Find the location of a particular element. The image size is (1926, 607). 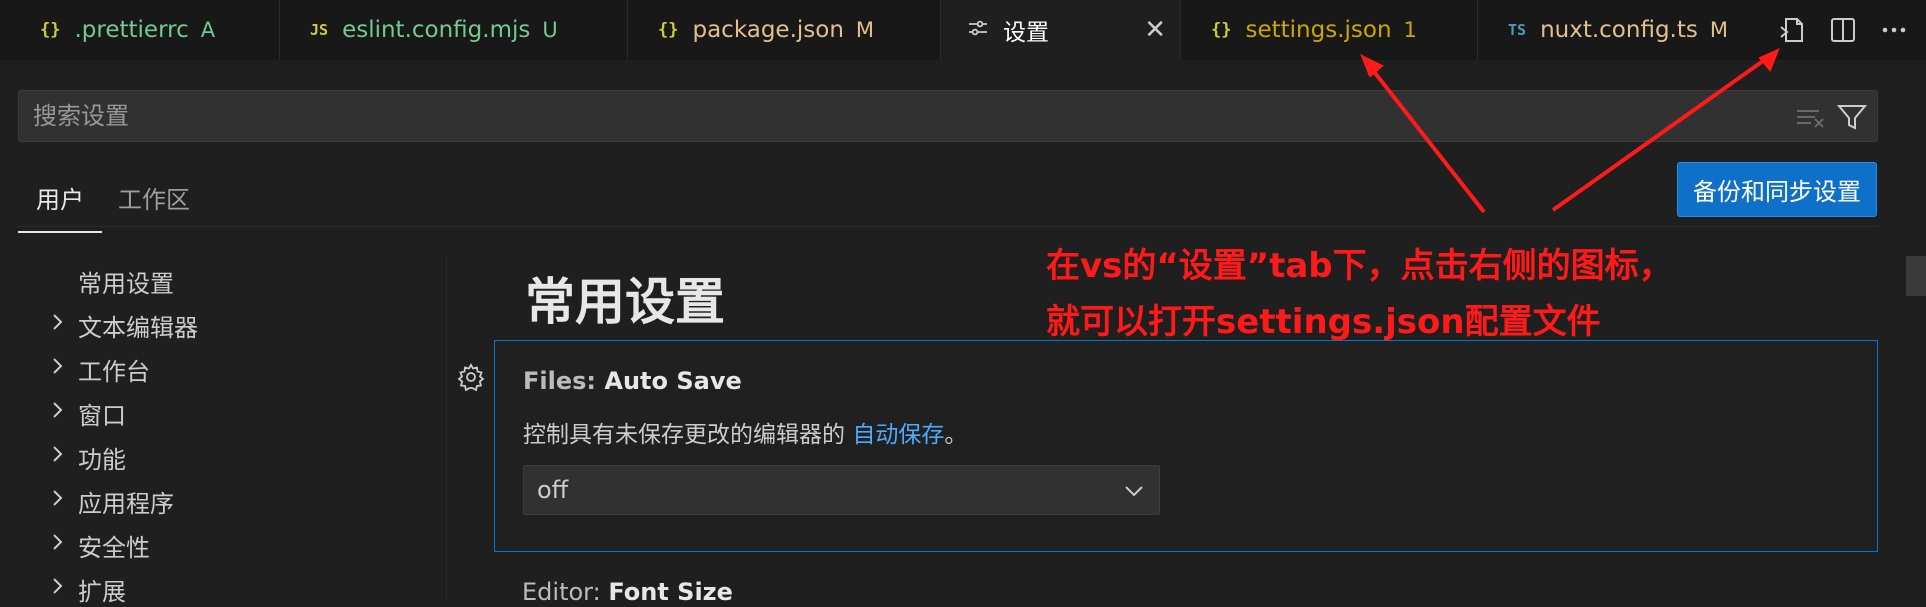

tab-user-scope: 用户 is located at coordinates (60, 206).